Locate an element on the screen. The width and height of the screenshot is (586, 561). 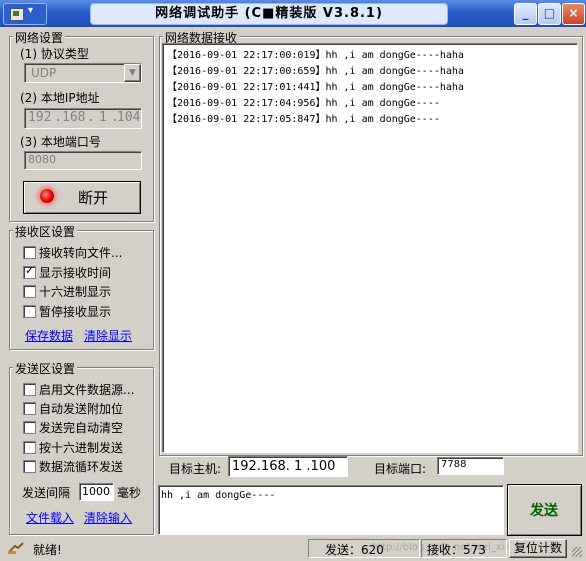
local-port-value: 8080 is located at coordinates (42, 159).